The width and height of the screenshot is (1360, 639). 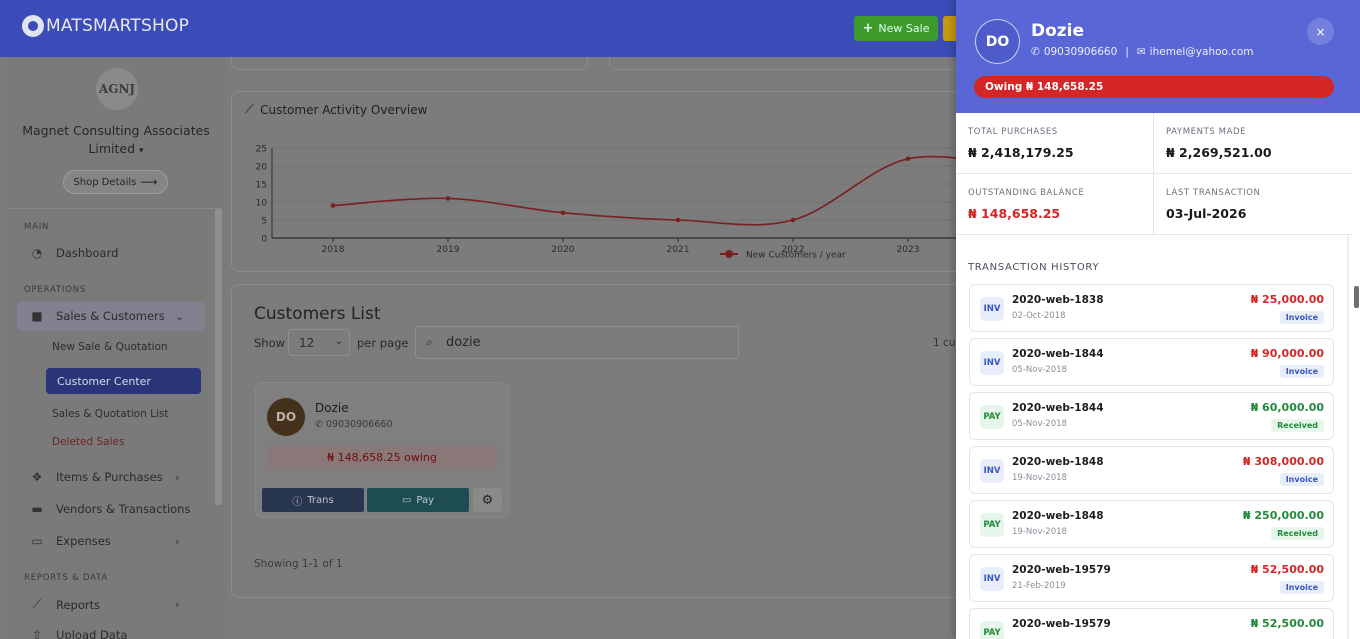 What do you see at coordinates (1058, 300) in the screenshot?
I see `transaction-ref: 2020-web-1838` at bounding box center [1058, 300].